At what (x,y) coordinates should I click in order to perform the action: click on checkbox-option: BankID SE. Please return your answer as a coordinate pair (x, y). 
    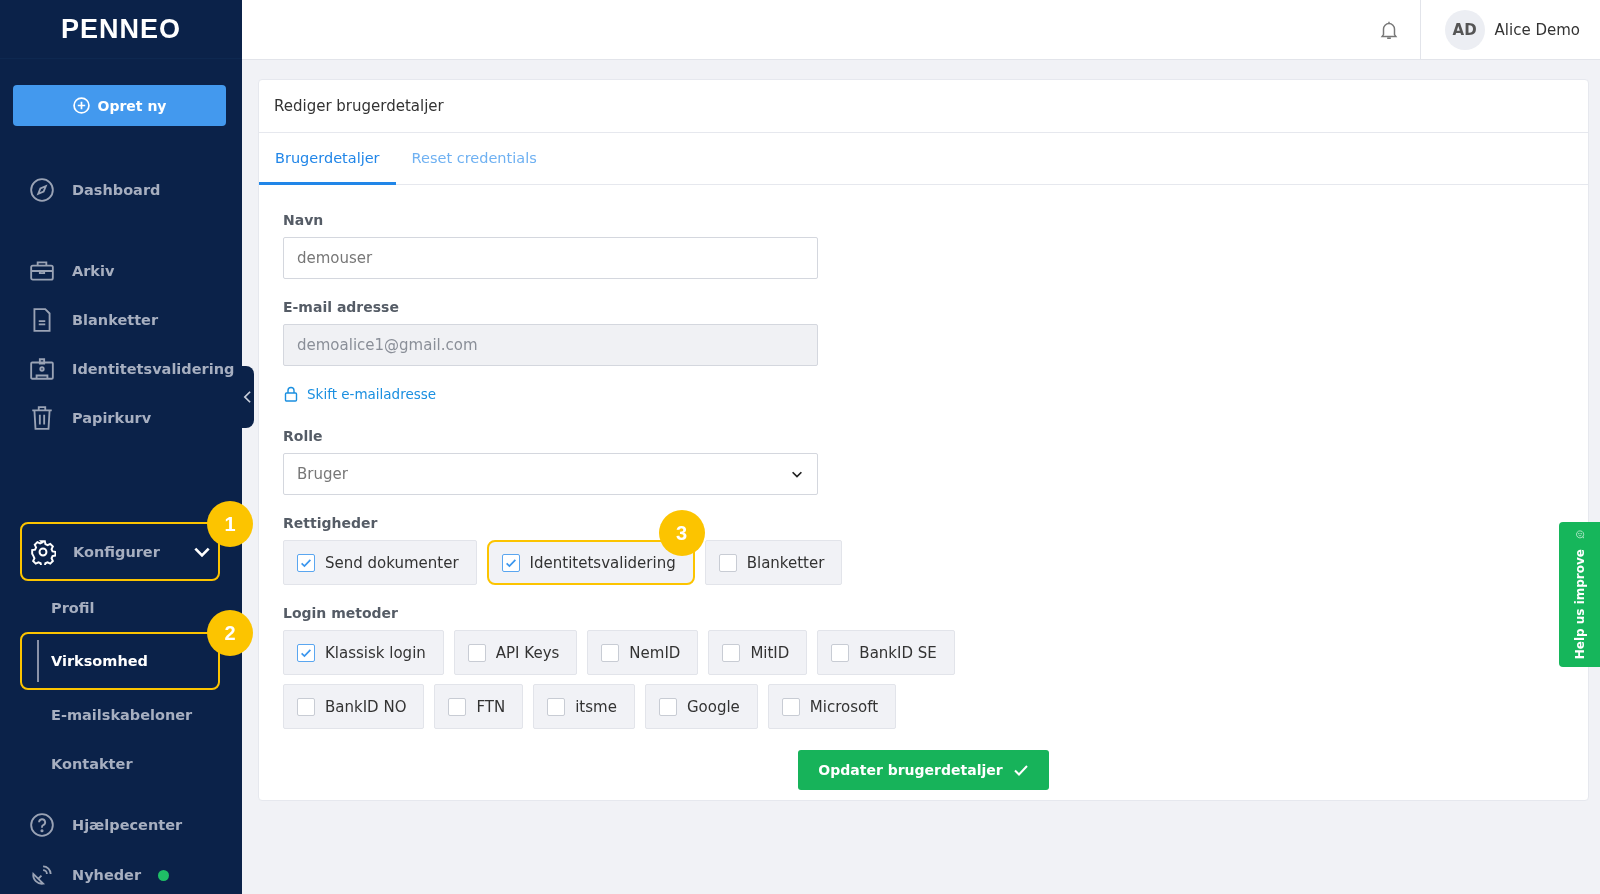
    Looking at the image, I should click on (886, 652).